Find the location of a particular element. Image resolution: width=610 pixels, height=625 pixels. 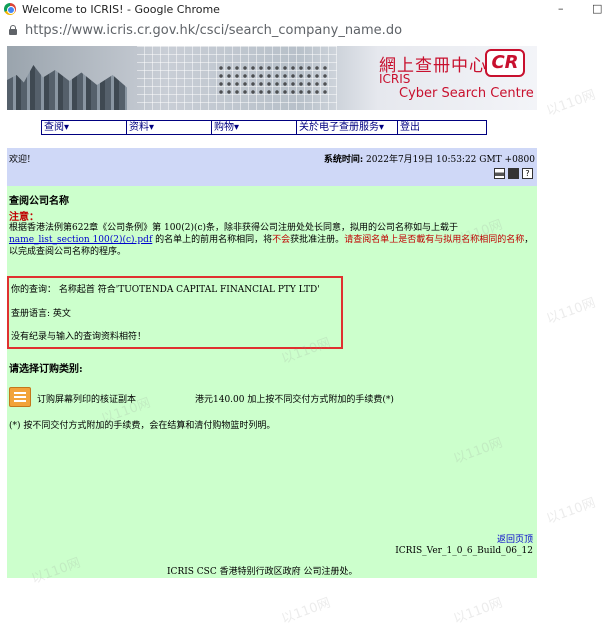

notice-red-2: 请查阅名单上是否載有与拟用名称相同的名称 is located at coordinates (434, 240).